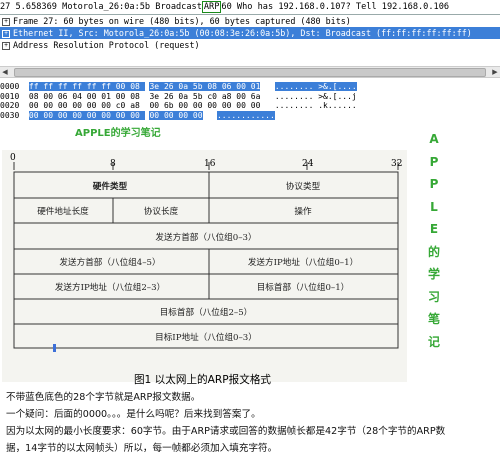 The image size is (500, 460). I want to click on vertical-note-text: APPLE的学习笔记, so click(434, 240).